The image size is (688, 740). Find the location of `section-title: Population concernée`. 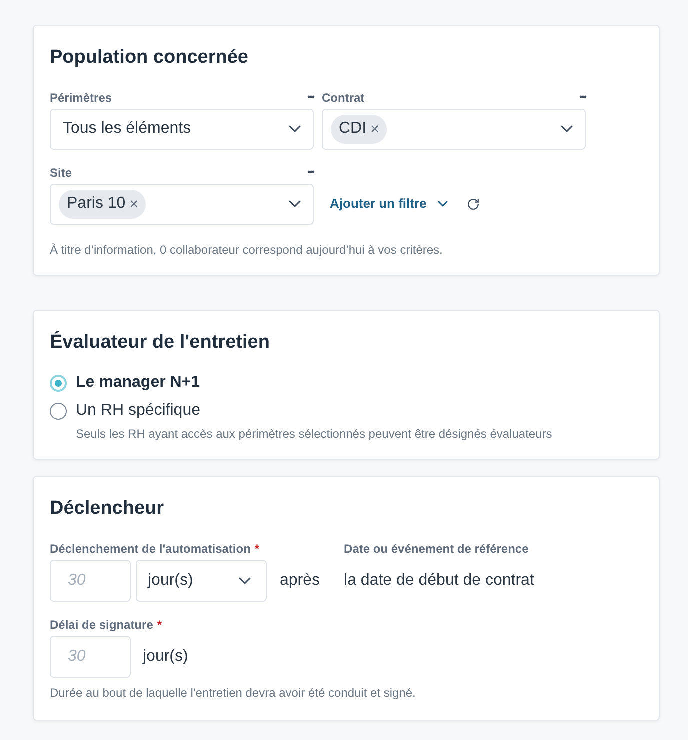

section-title: Population concernée is located at coordinates (150, 58).